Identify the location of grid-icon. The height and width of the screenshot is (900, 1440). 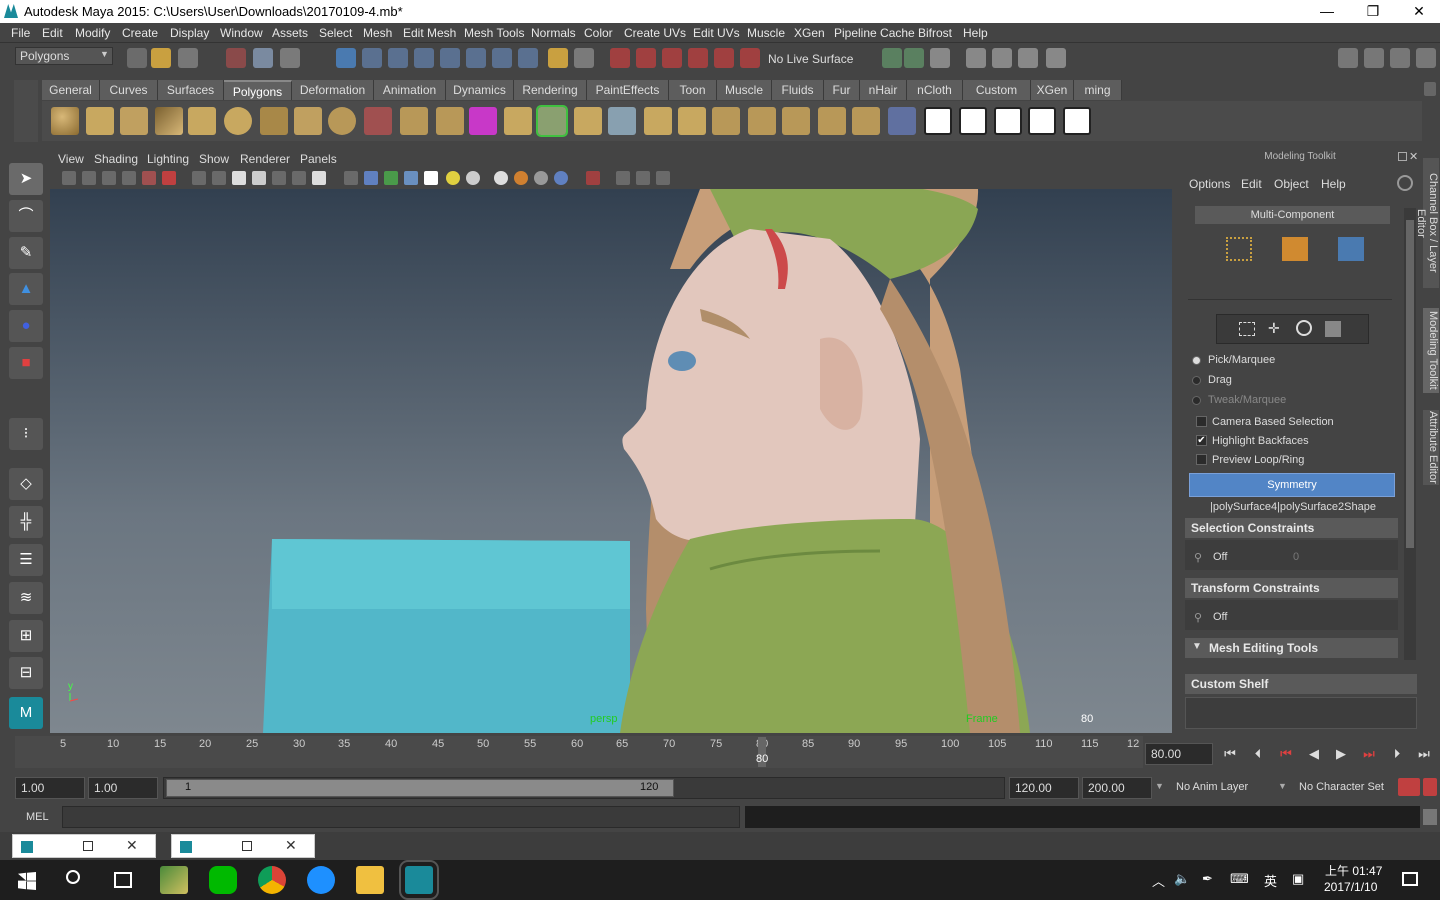
(199, 178).